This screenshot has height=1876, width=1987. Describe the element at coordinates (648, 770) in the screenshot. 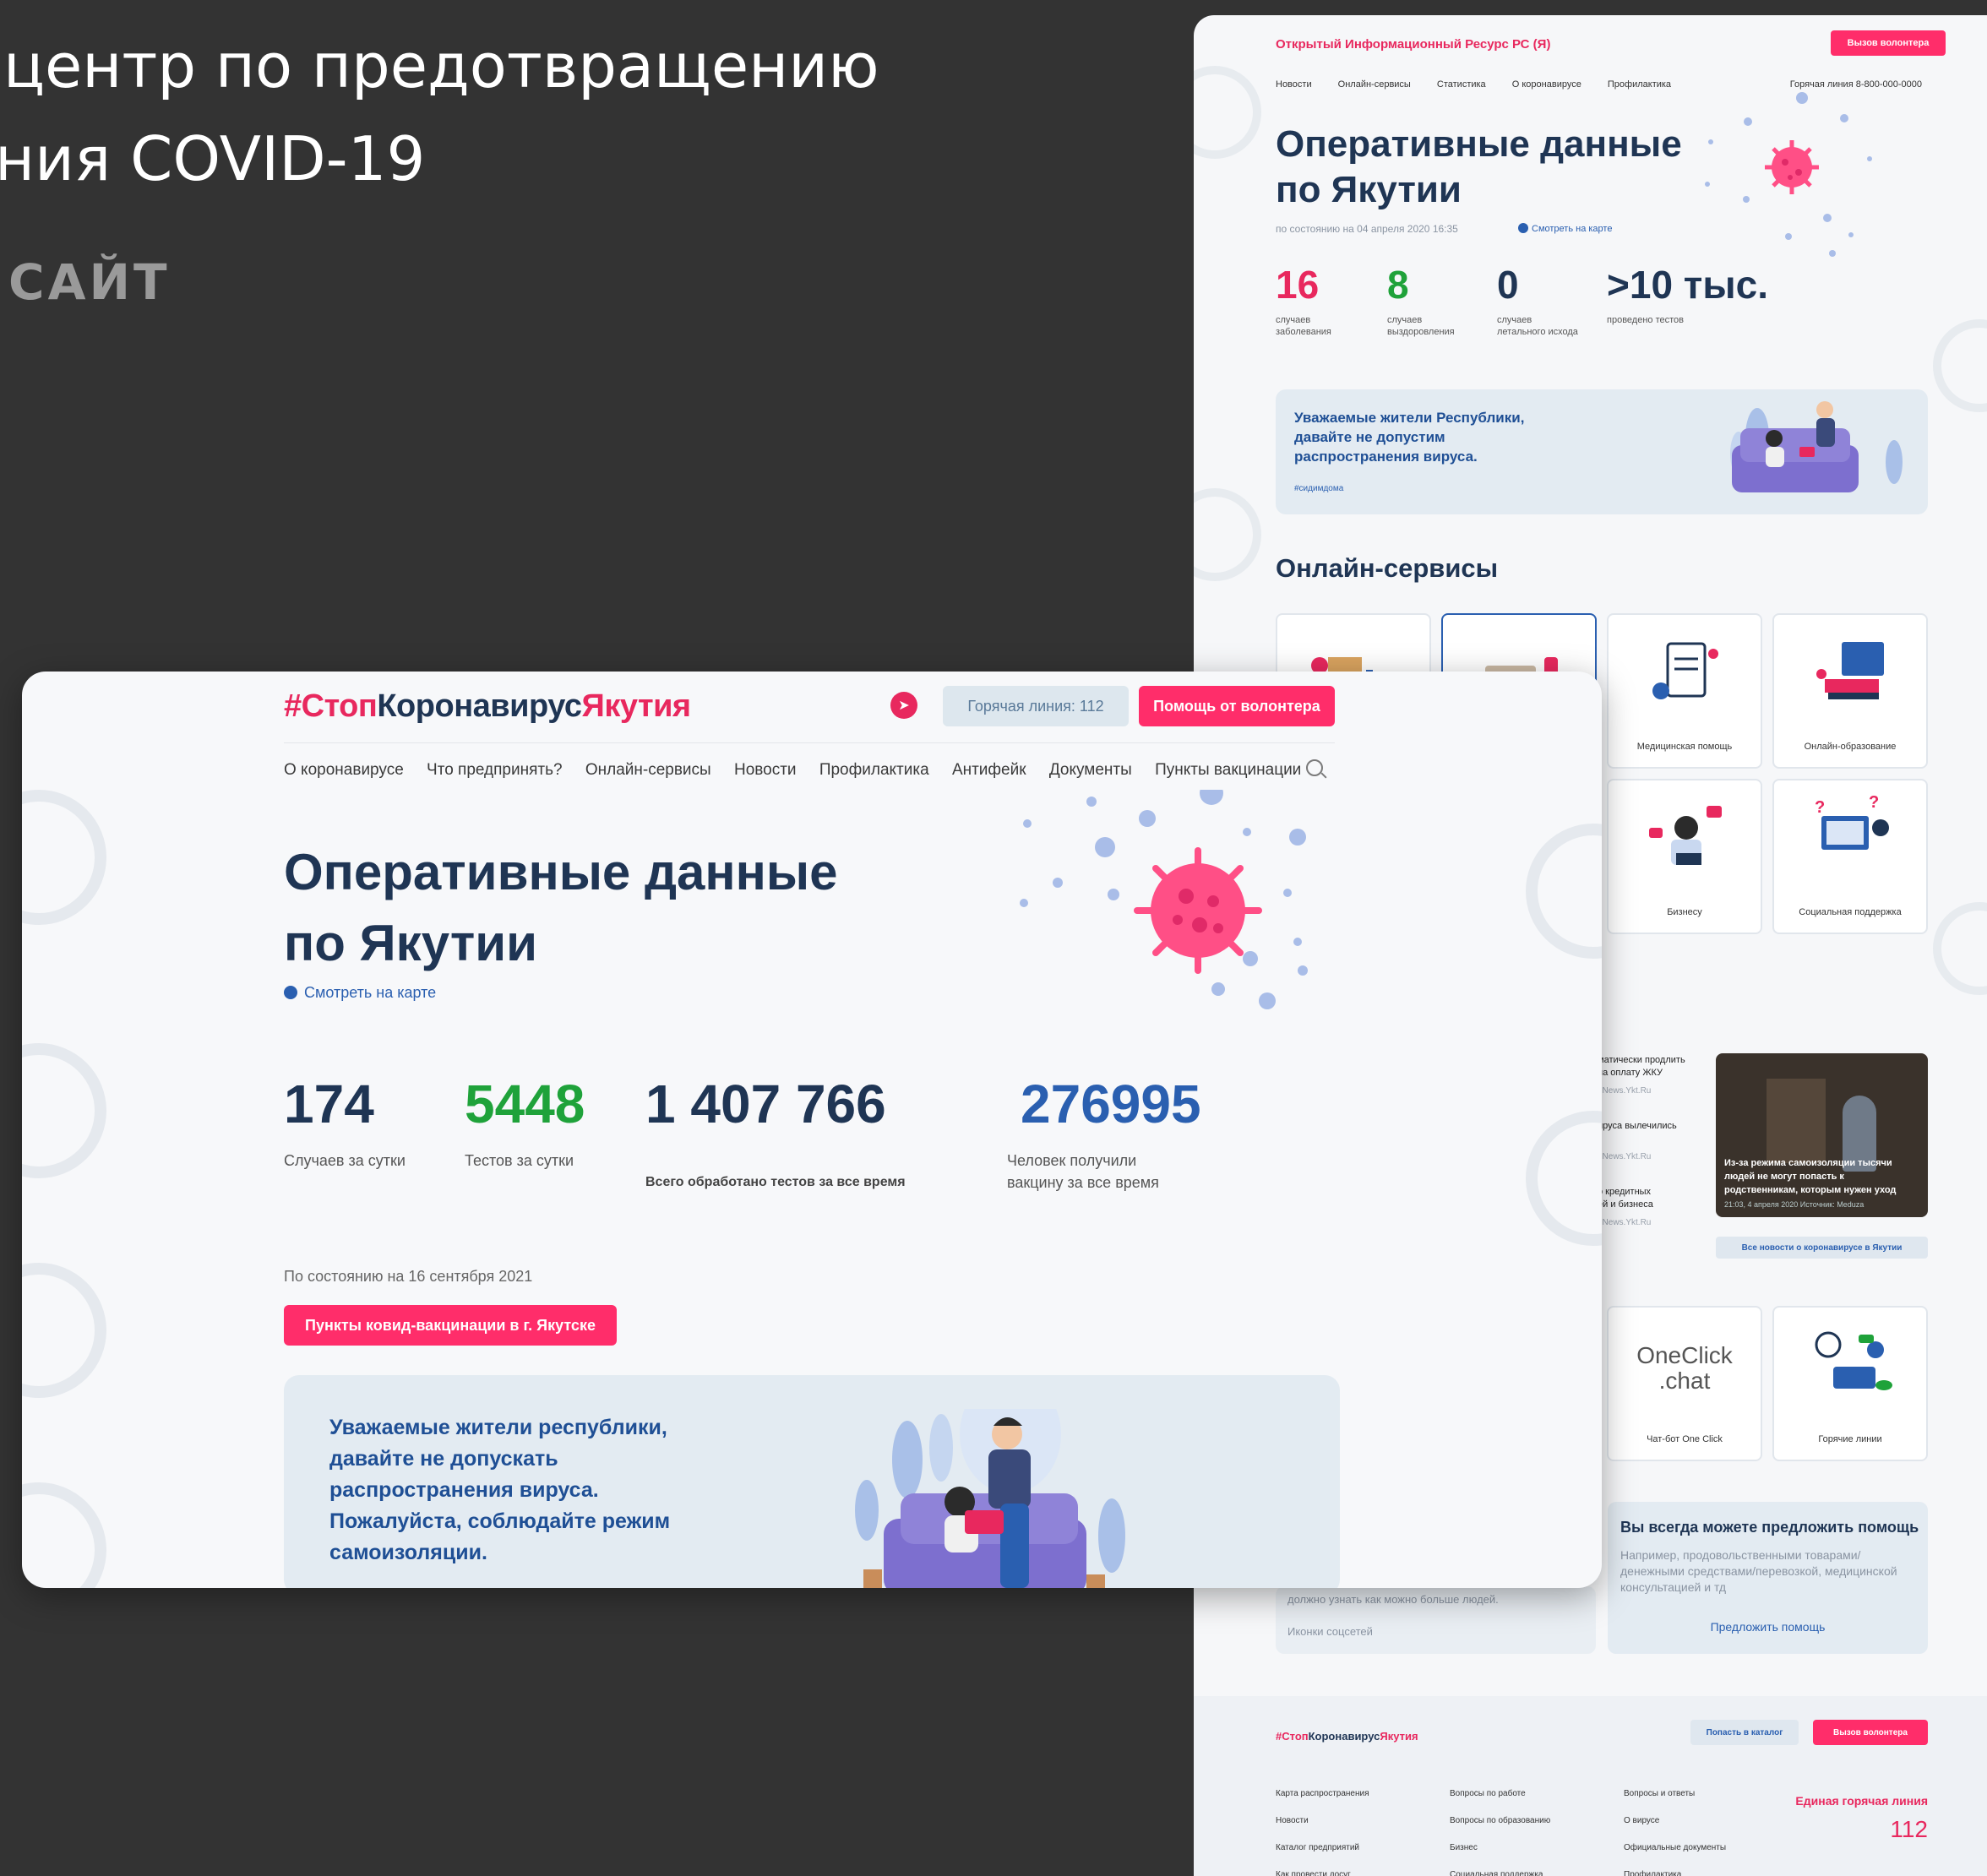

I see `nav-item: Онлайн-сервисы` at that location.